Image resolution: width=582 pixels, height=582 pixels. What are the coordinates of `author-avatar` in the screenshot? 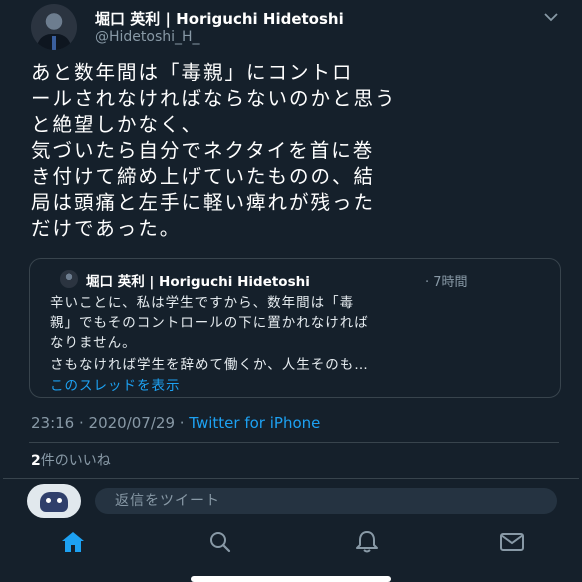 It's located at (54, 27).